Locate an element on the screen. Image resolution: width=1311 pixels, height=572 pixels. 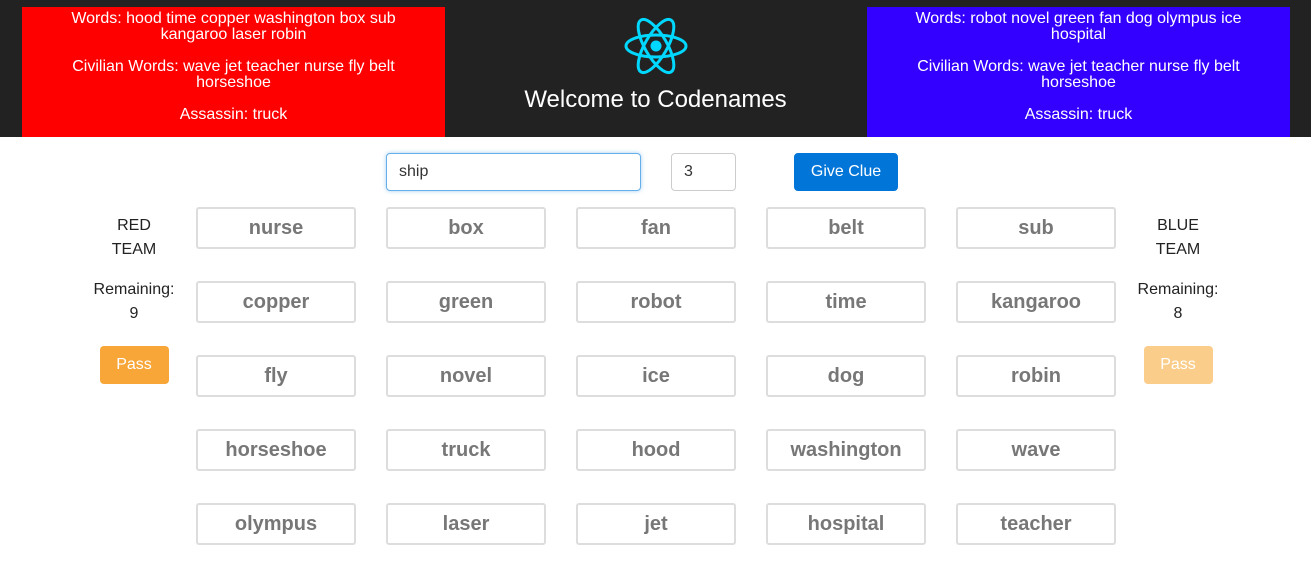
word-card: fan is located at coordinates (656, 228).